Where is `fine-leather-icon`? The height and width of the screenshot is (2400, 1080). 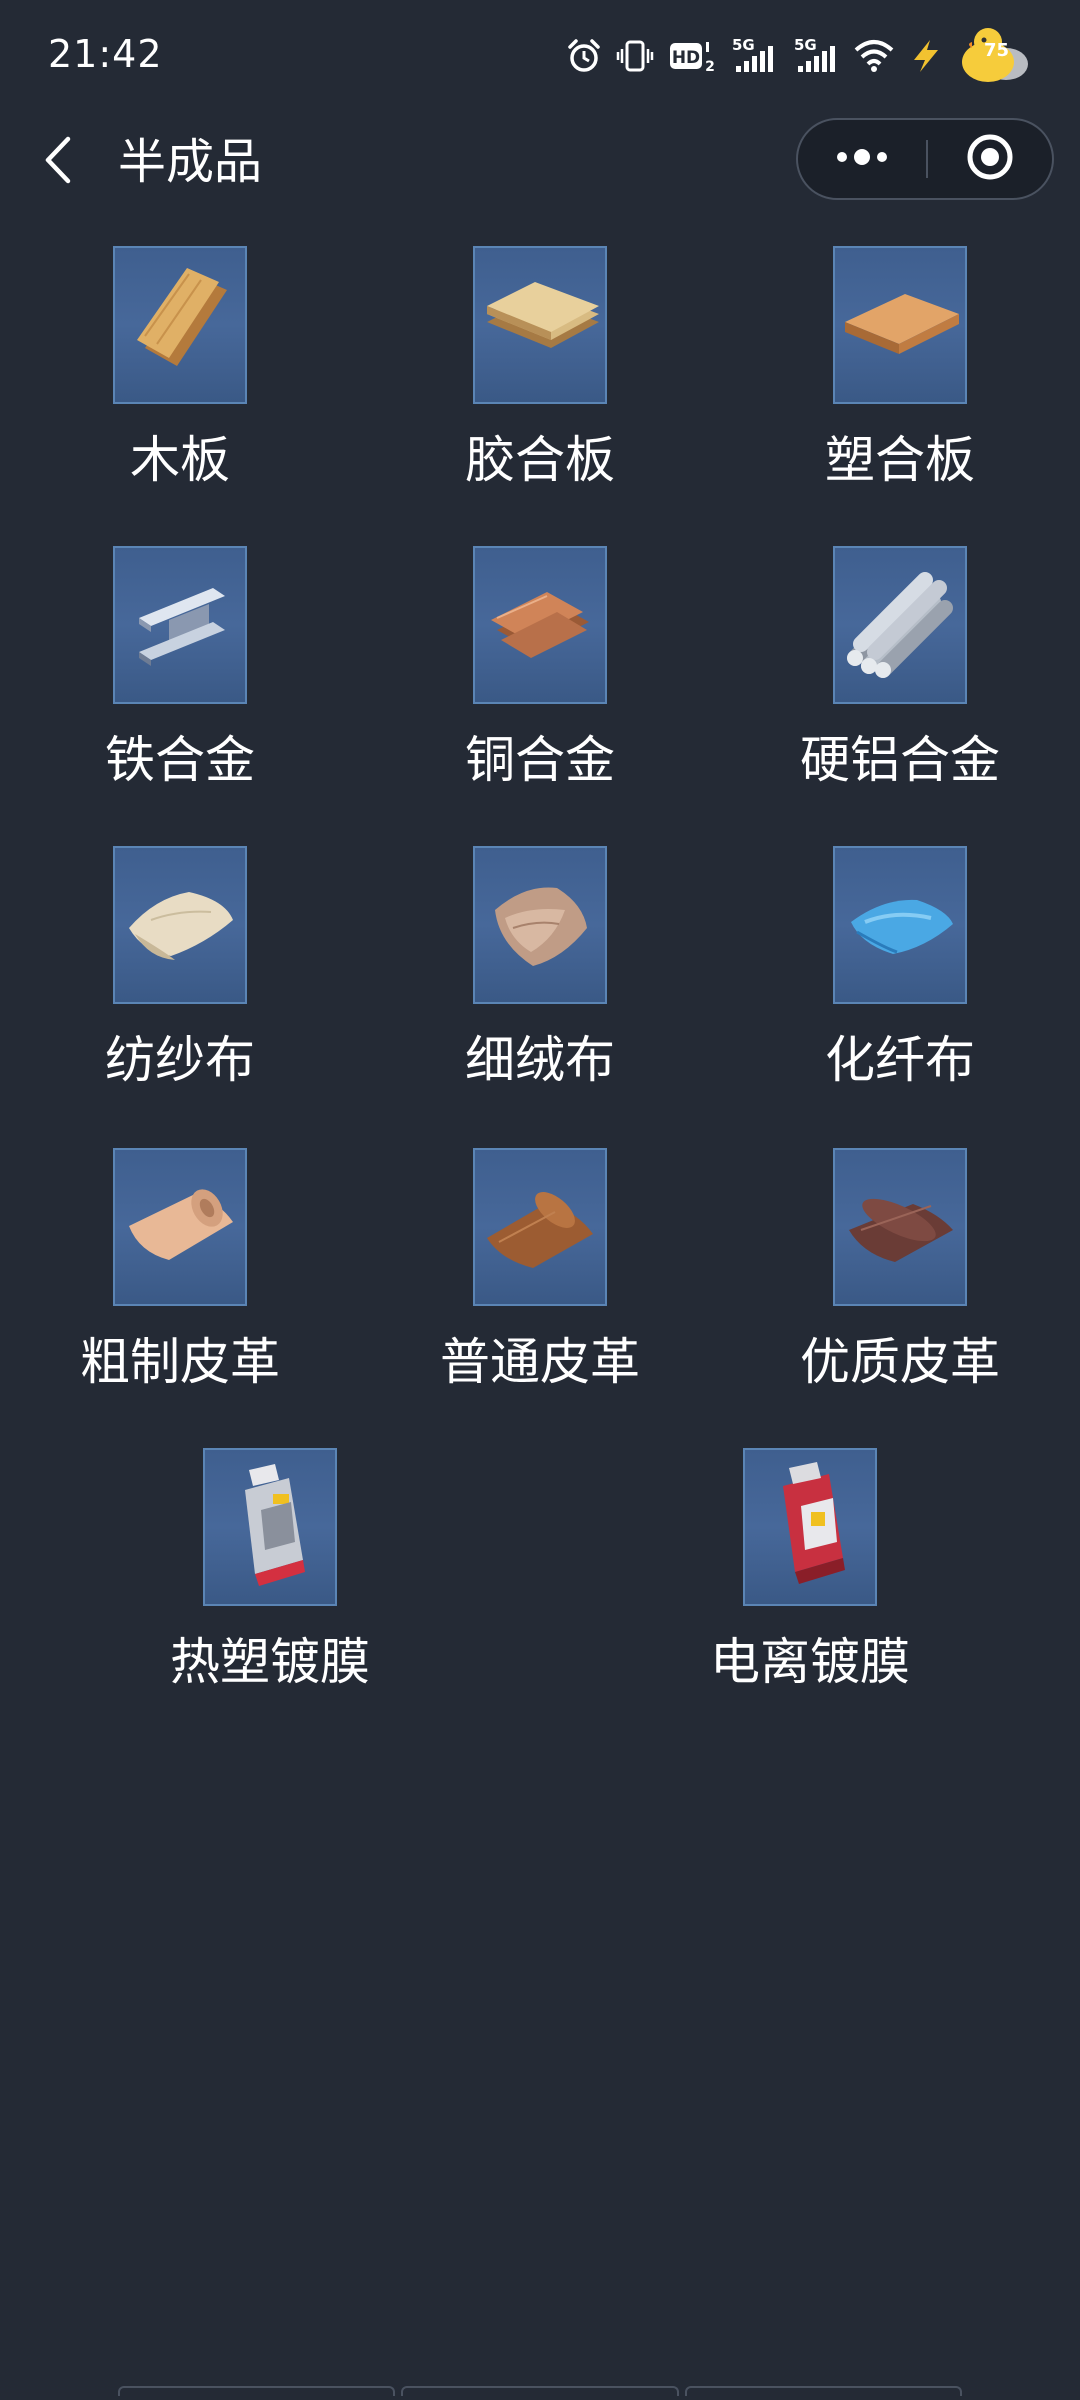 fine-leather-icon is located at coordinates (900, 1227).